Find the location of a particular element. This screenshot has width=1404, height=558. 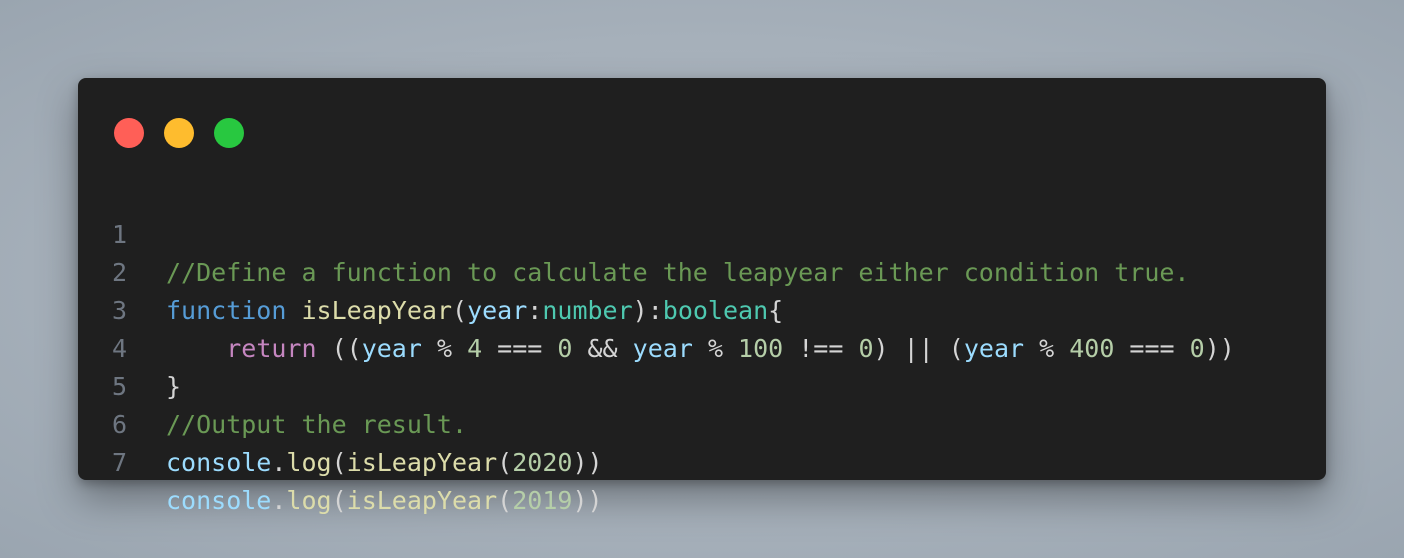

number: 2019 is located at coordinates (542, 500).